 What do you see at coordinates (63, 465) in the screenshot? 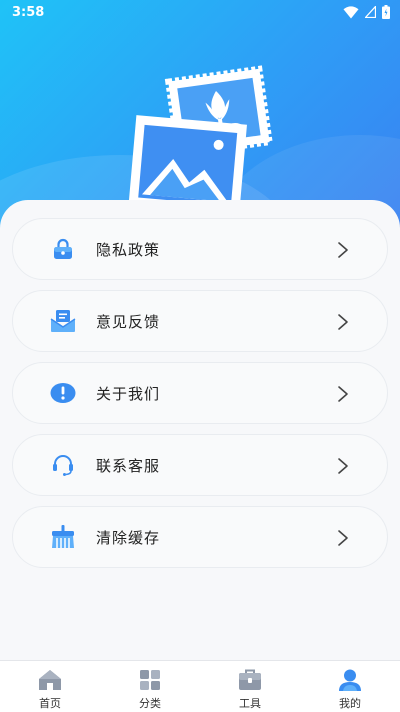
I see `headset-icon` at bounding box center [63, 465].